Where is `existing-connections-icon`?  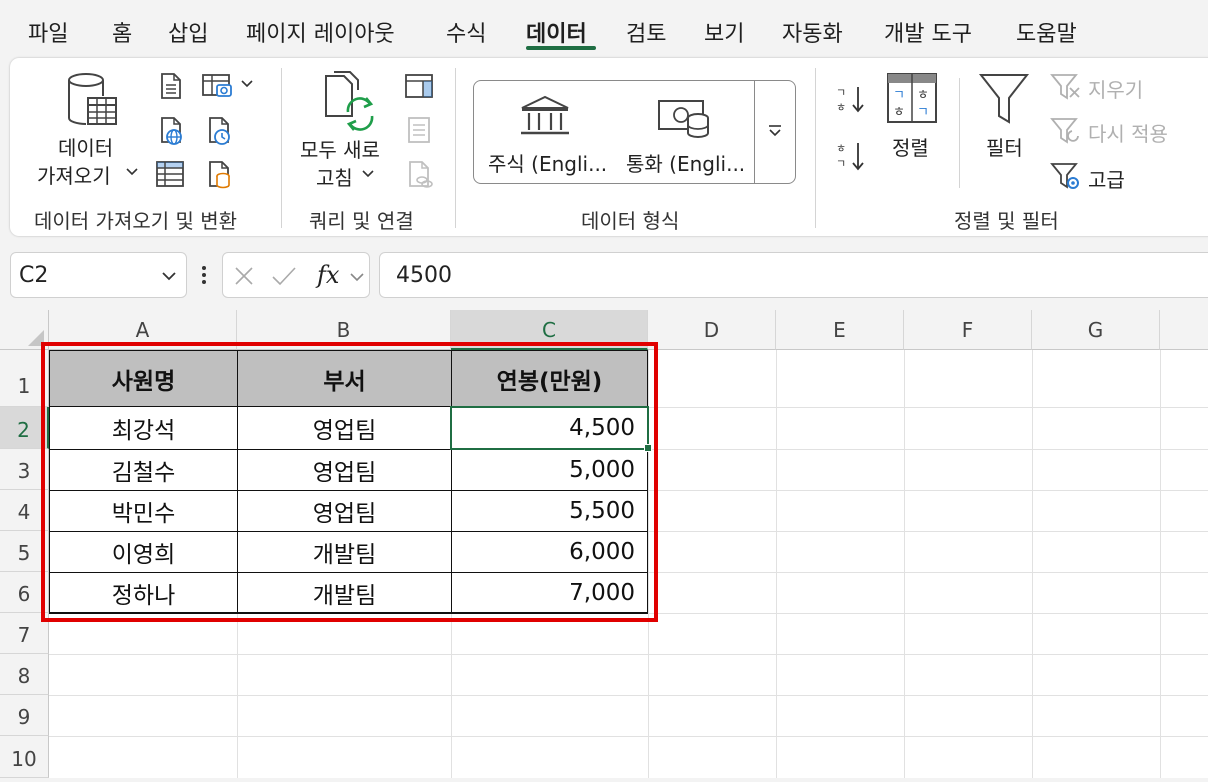
existing-connections-icon is located at coordinates (218, 86).